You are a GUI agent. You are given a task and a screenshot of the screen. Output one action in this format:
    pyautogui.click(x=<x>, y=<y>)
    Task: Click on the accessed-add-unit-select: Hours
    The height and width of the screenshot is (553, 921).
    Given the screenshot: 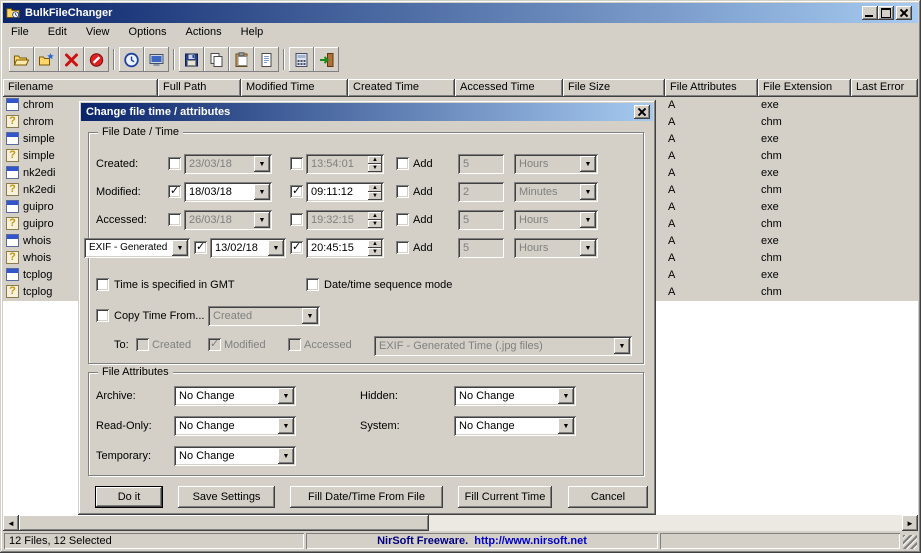 What is the action you would take?
    pyautogui.click(x=556, y=220)
    